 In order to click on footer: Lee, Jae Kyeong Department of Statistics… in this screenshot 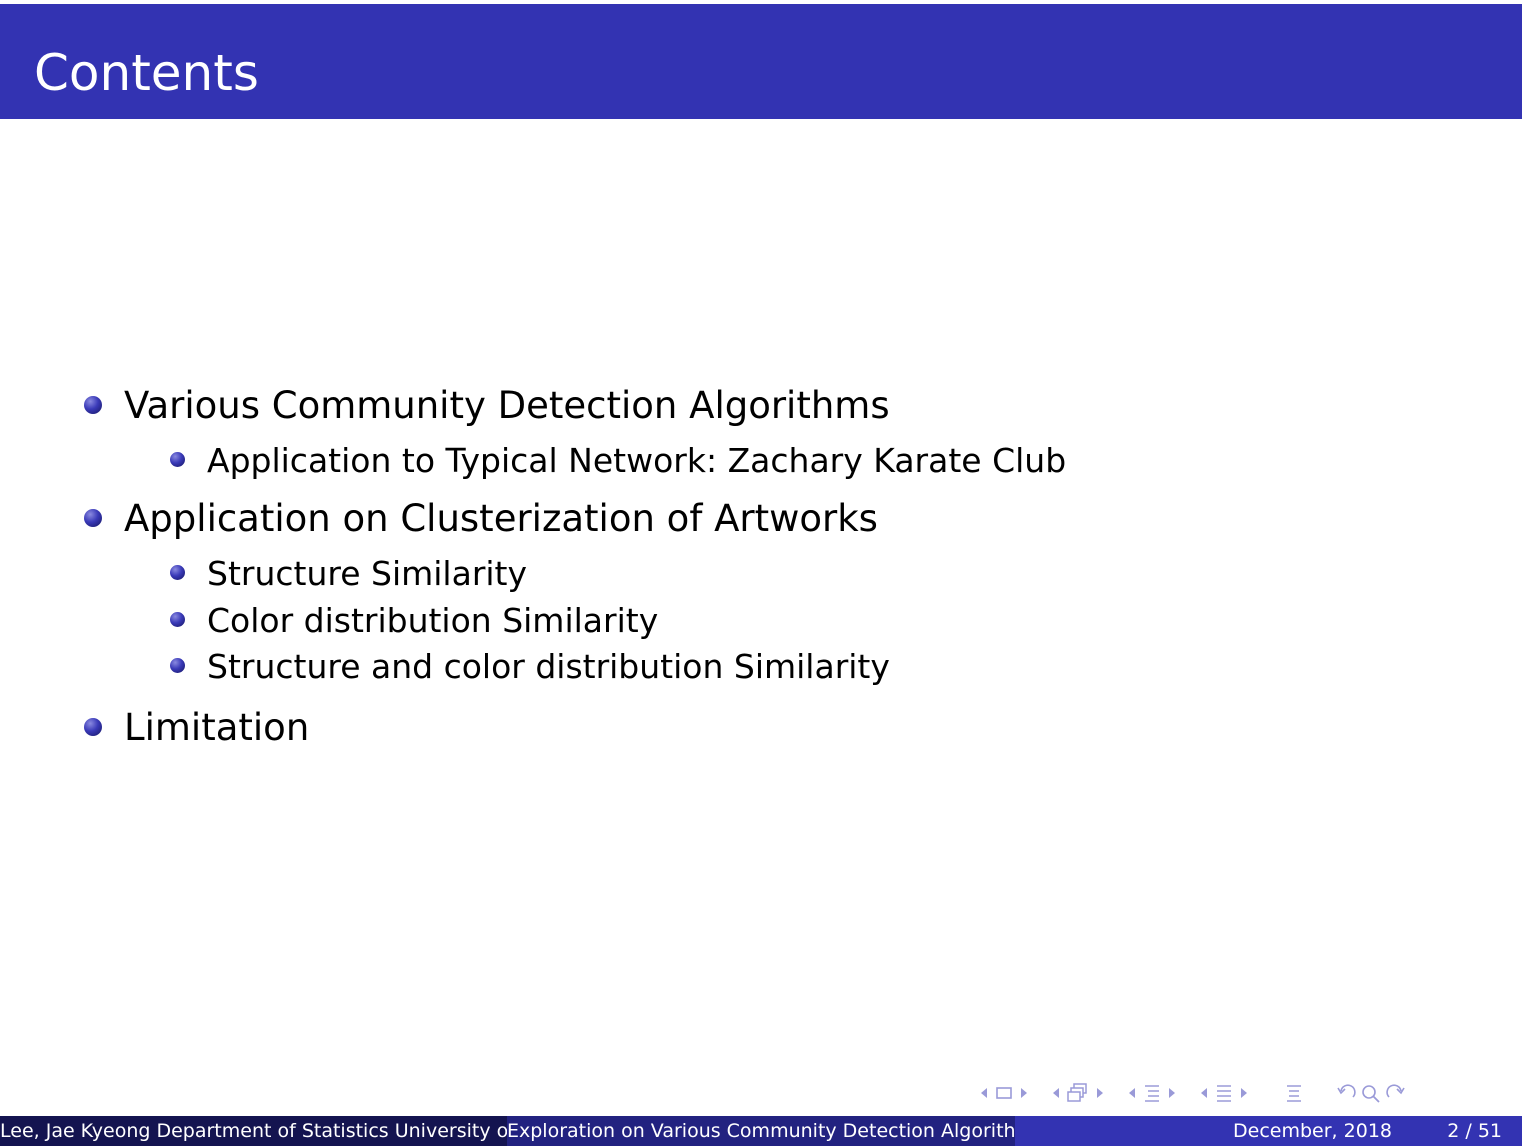, I will do `click(761, 1131)`.